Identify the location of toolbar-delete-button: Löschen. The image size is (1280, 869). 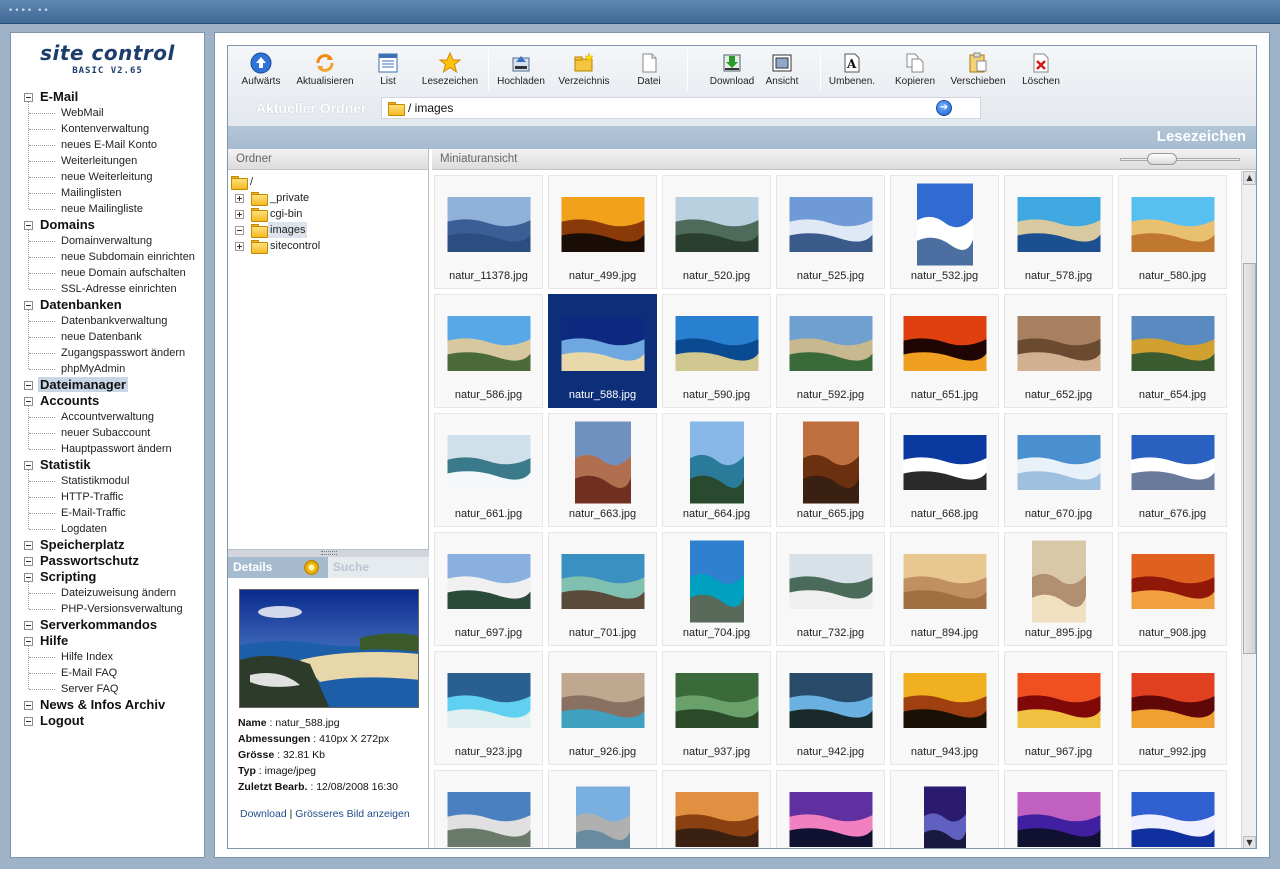
(1041, 72).